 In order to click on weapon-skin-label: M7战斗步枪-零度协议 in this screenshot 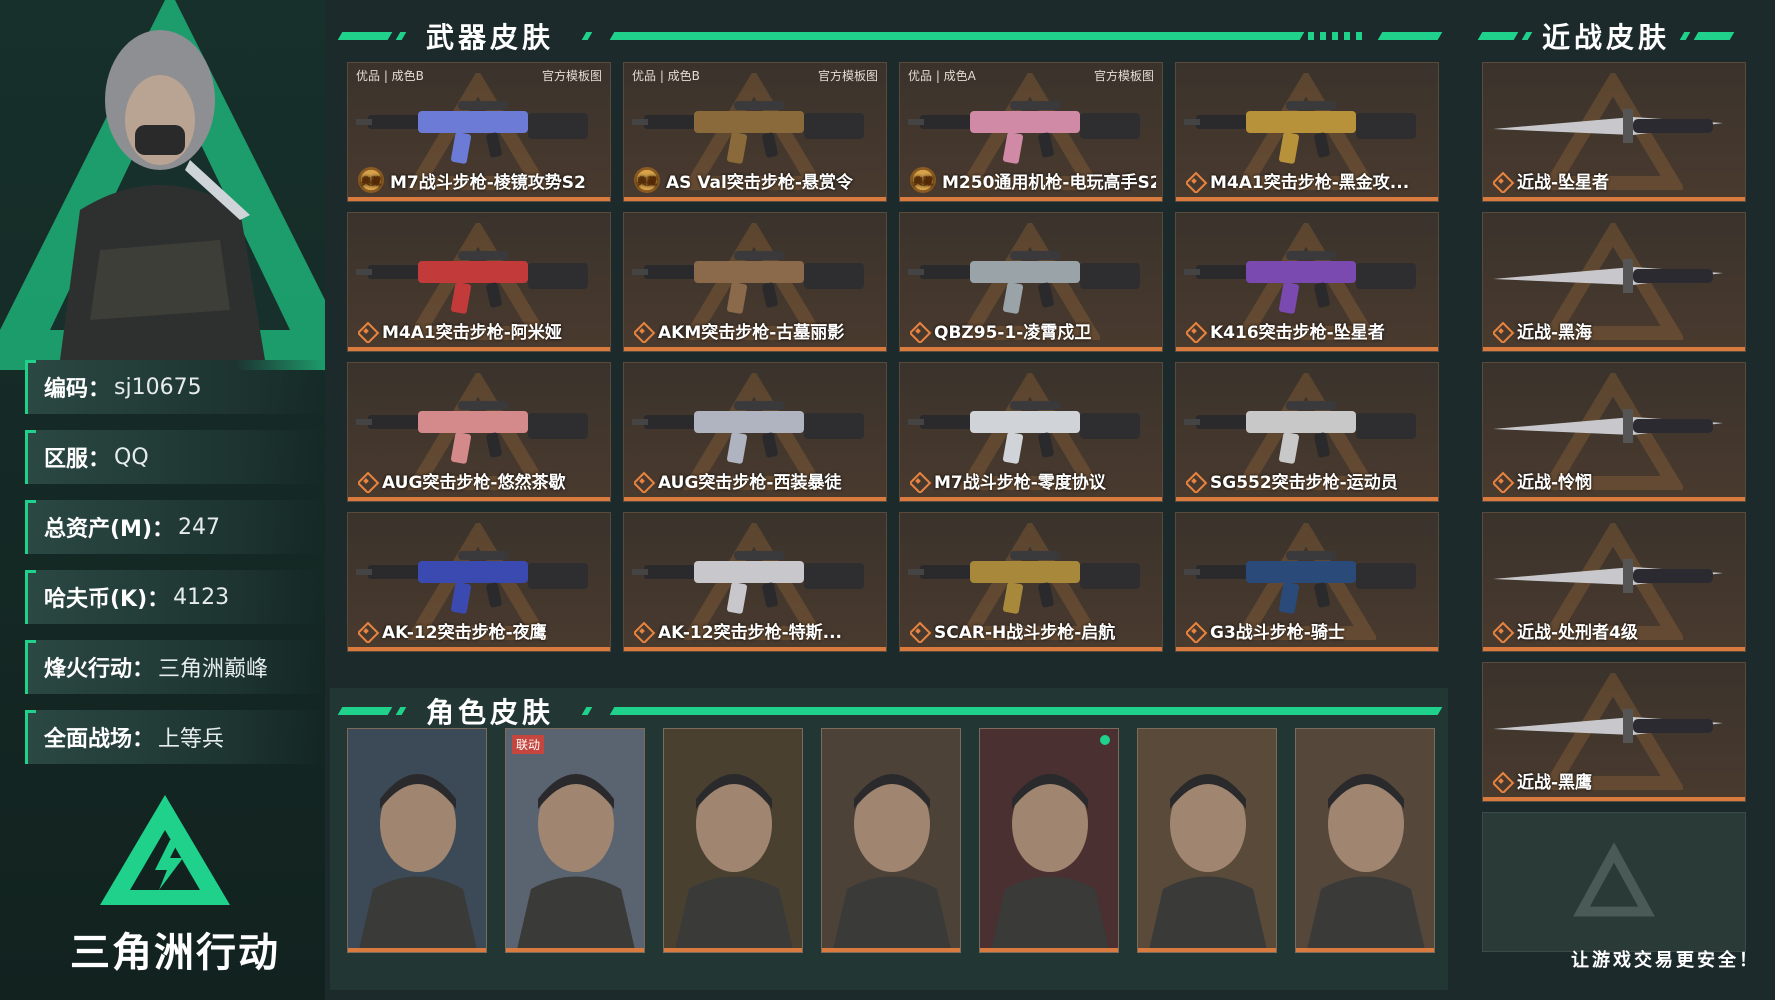, I will do `click(1033, 480)`.